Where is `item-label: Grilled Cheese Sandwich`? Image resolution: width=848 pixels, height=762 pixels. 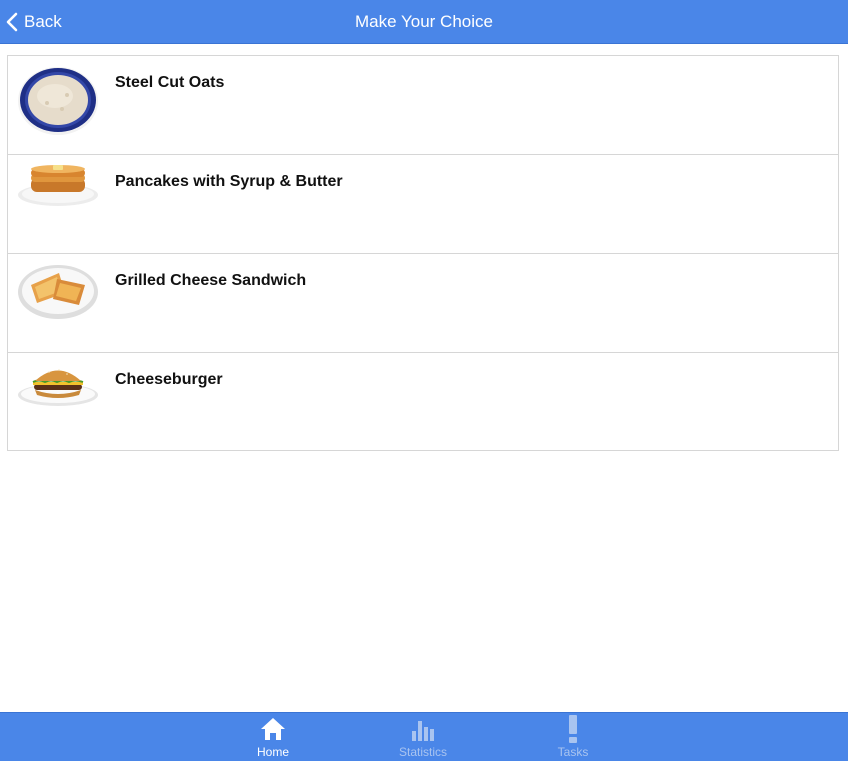 item-label: Grilled Cheese Sandwich is located at coordinates (211, 280).